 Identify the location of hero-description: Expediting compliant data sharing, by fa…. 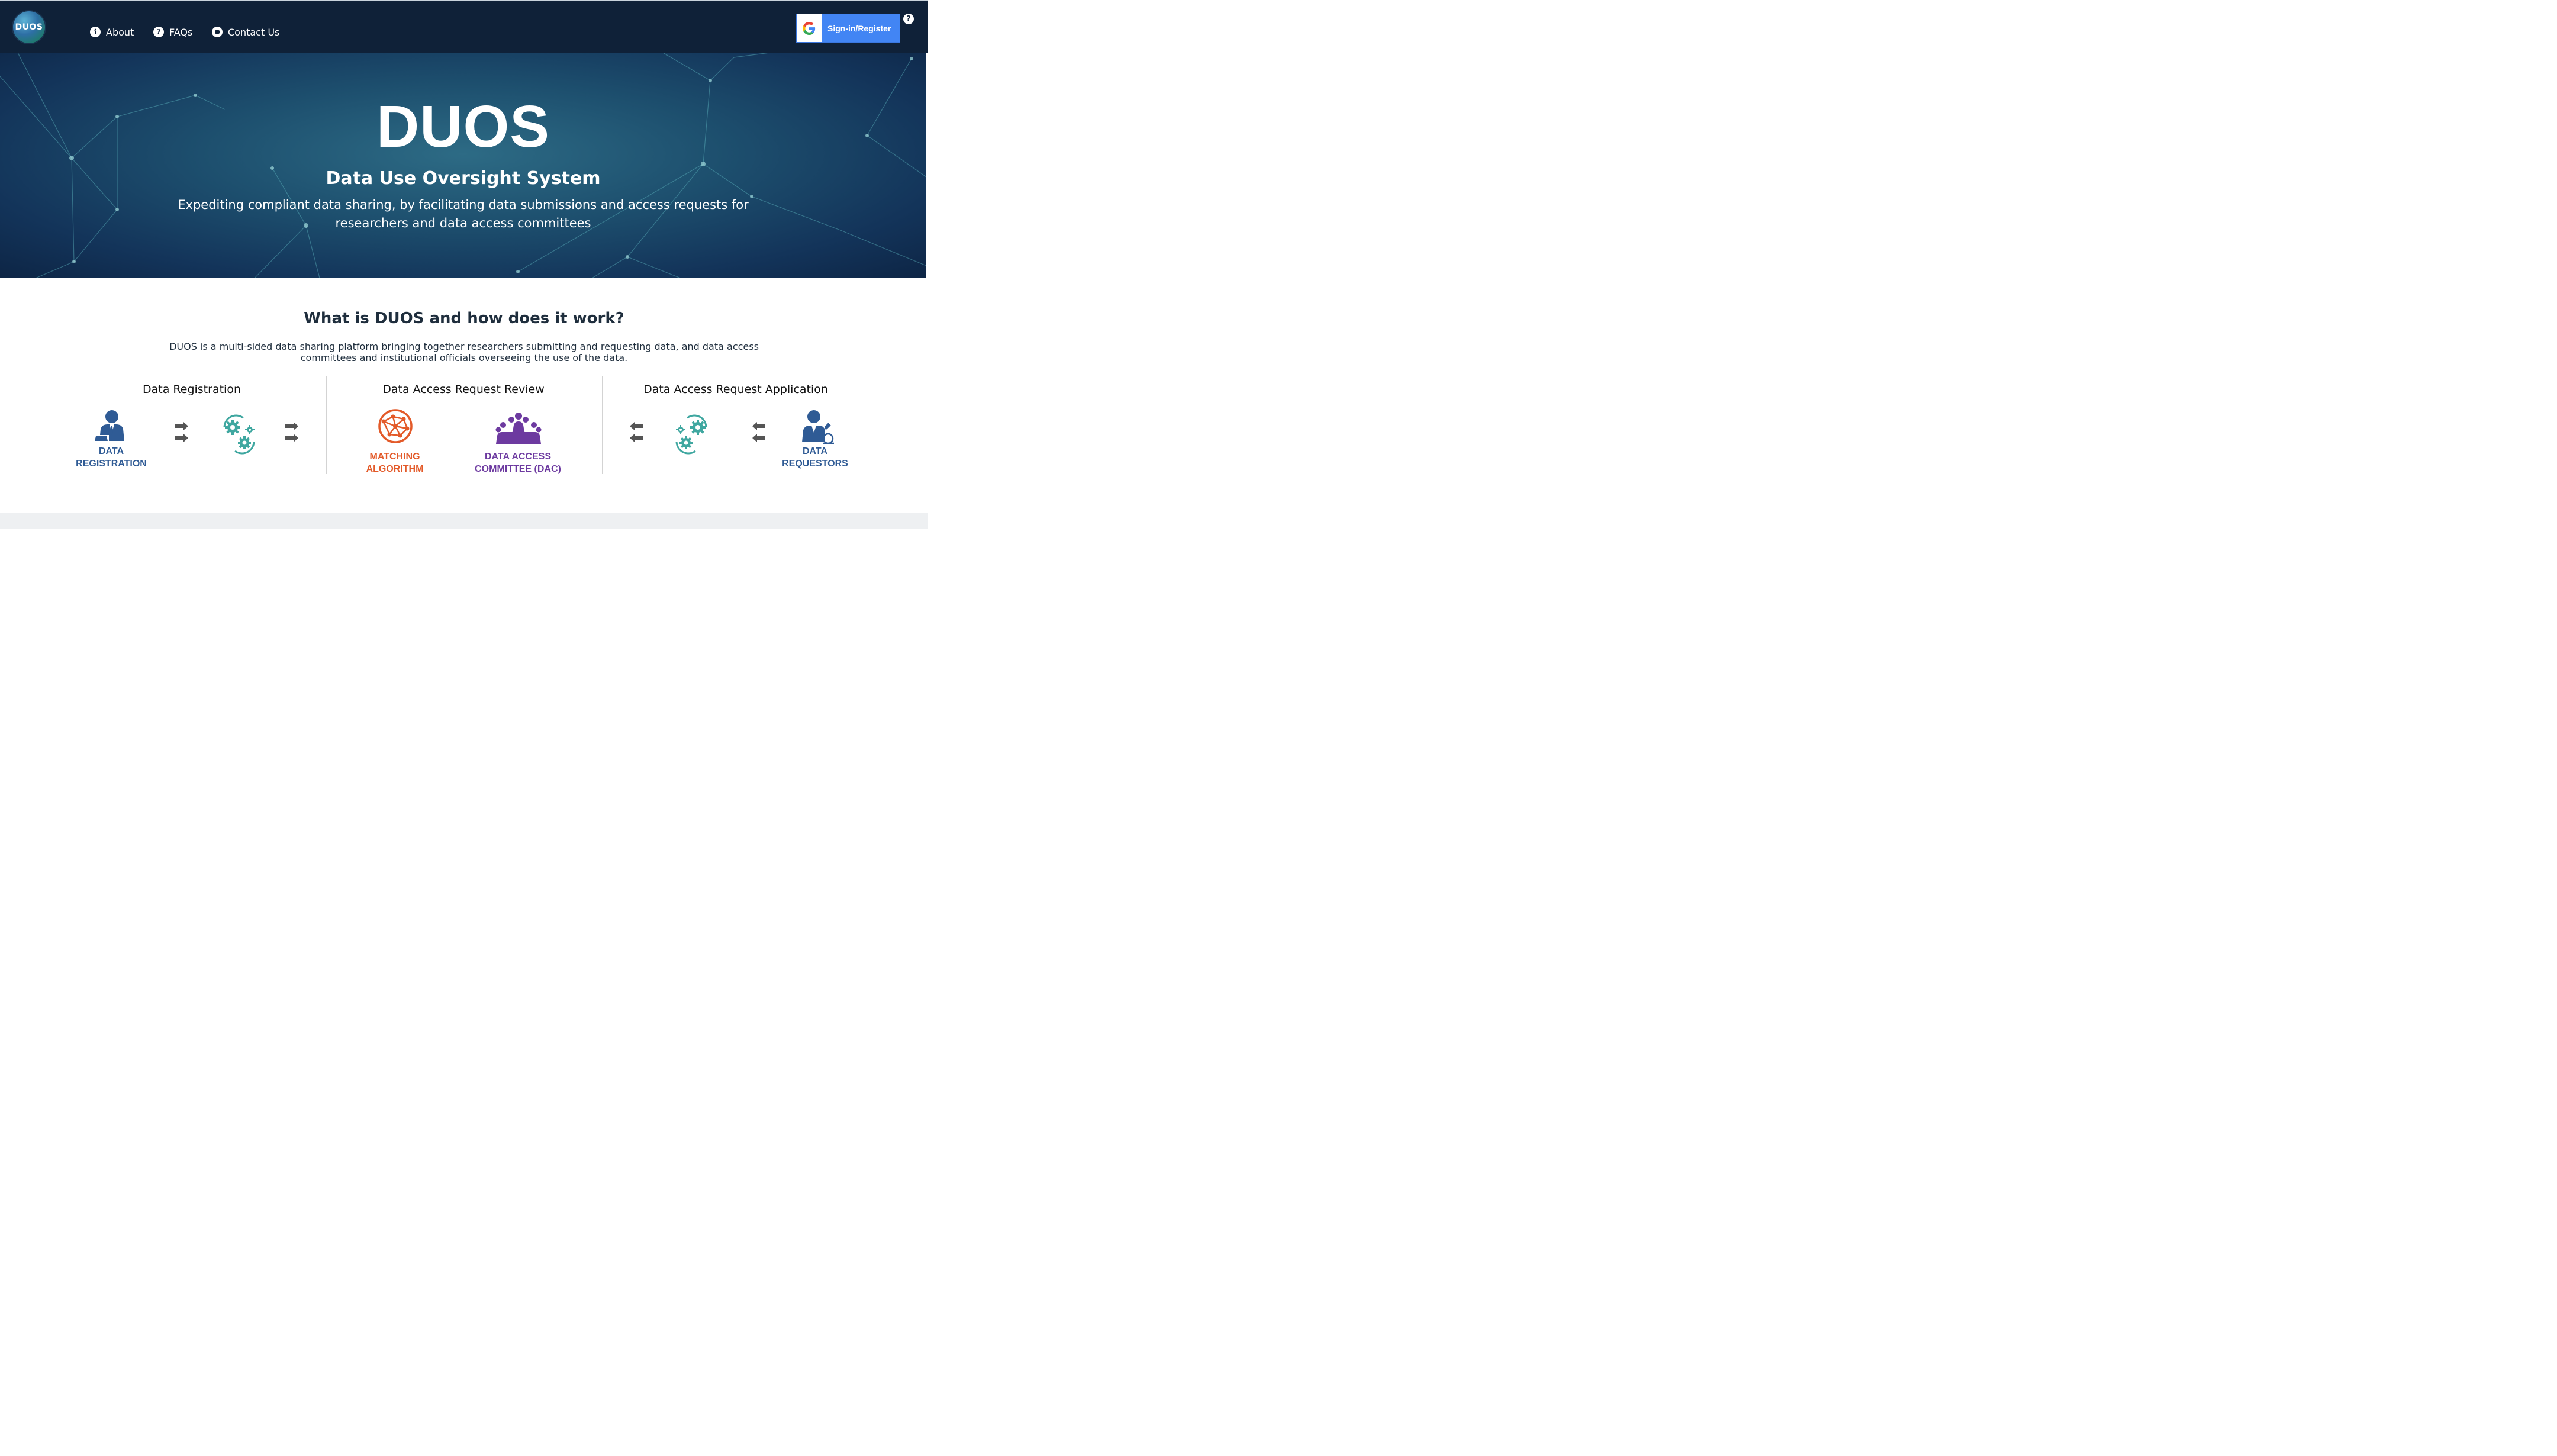
(463, 214).